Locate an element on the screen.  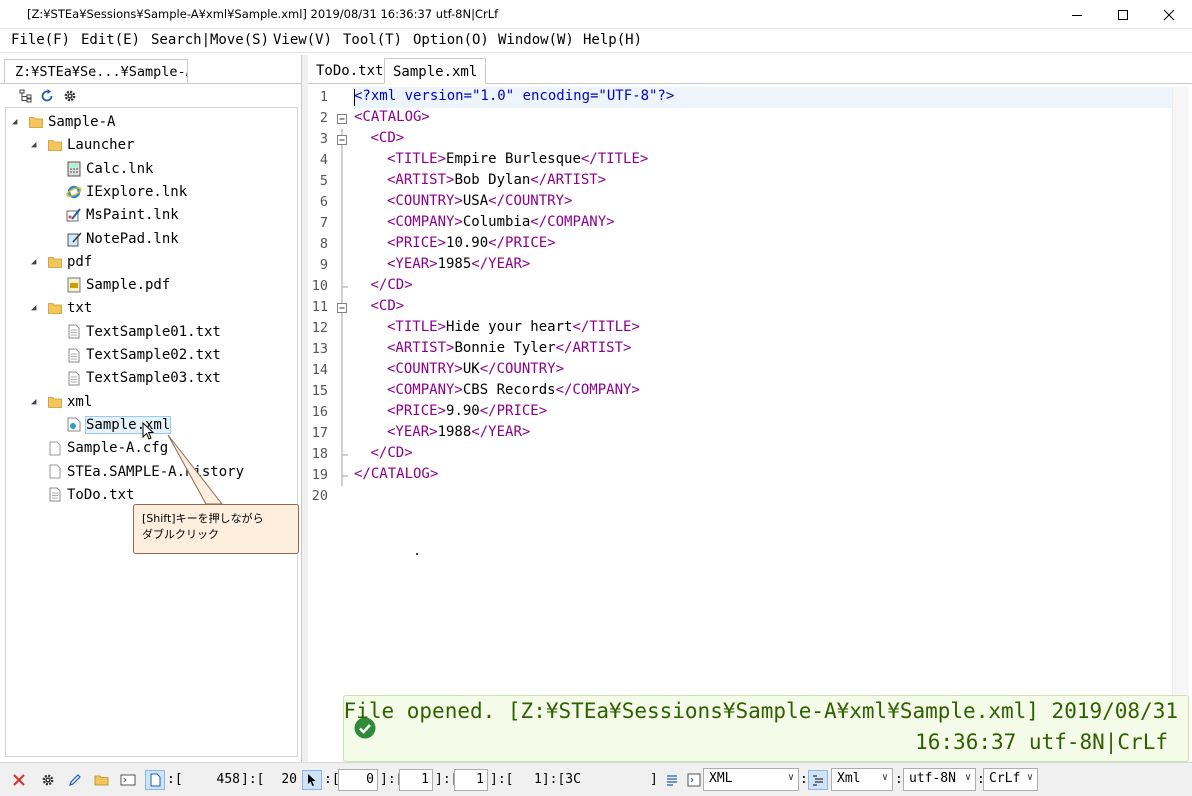
folder-icon is located at coordinates (55, 402).